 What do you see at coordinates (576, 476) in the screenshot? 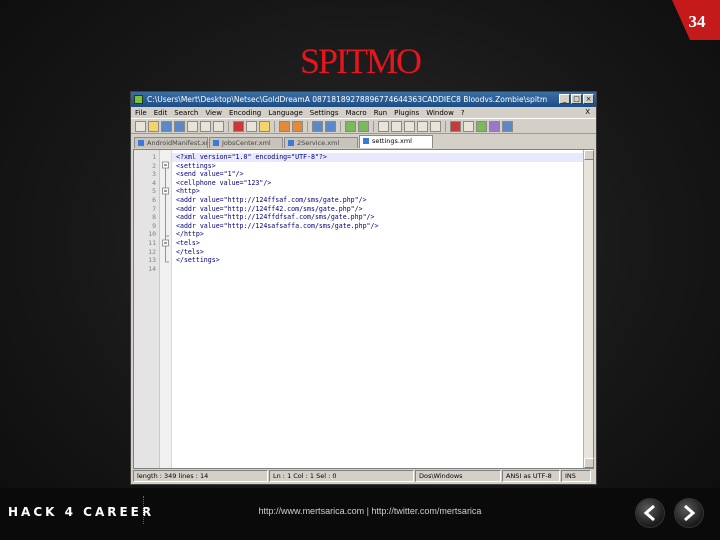
I see `status-insert-mode: INS` at bounding box center [576, 476].